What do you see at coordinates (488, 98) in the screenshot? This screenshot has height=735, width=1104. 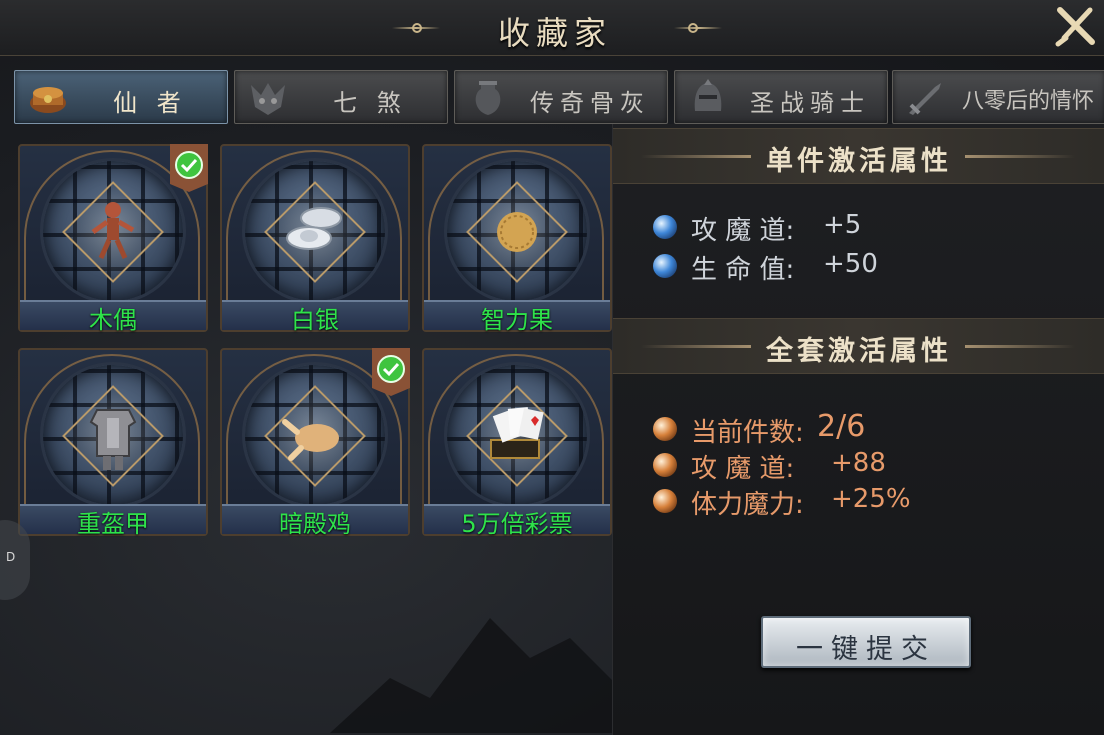 I see `urn-icon` at bounding box center [488, 98].